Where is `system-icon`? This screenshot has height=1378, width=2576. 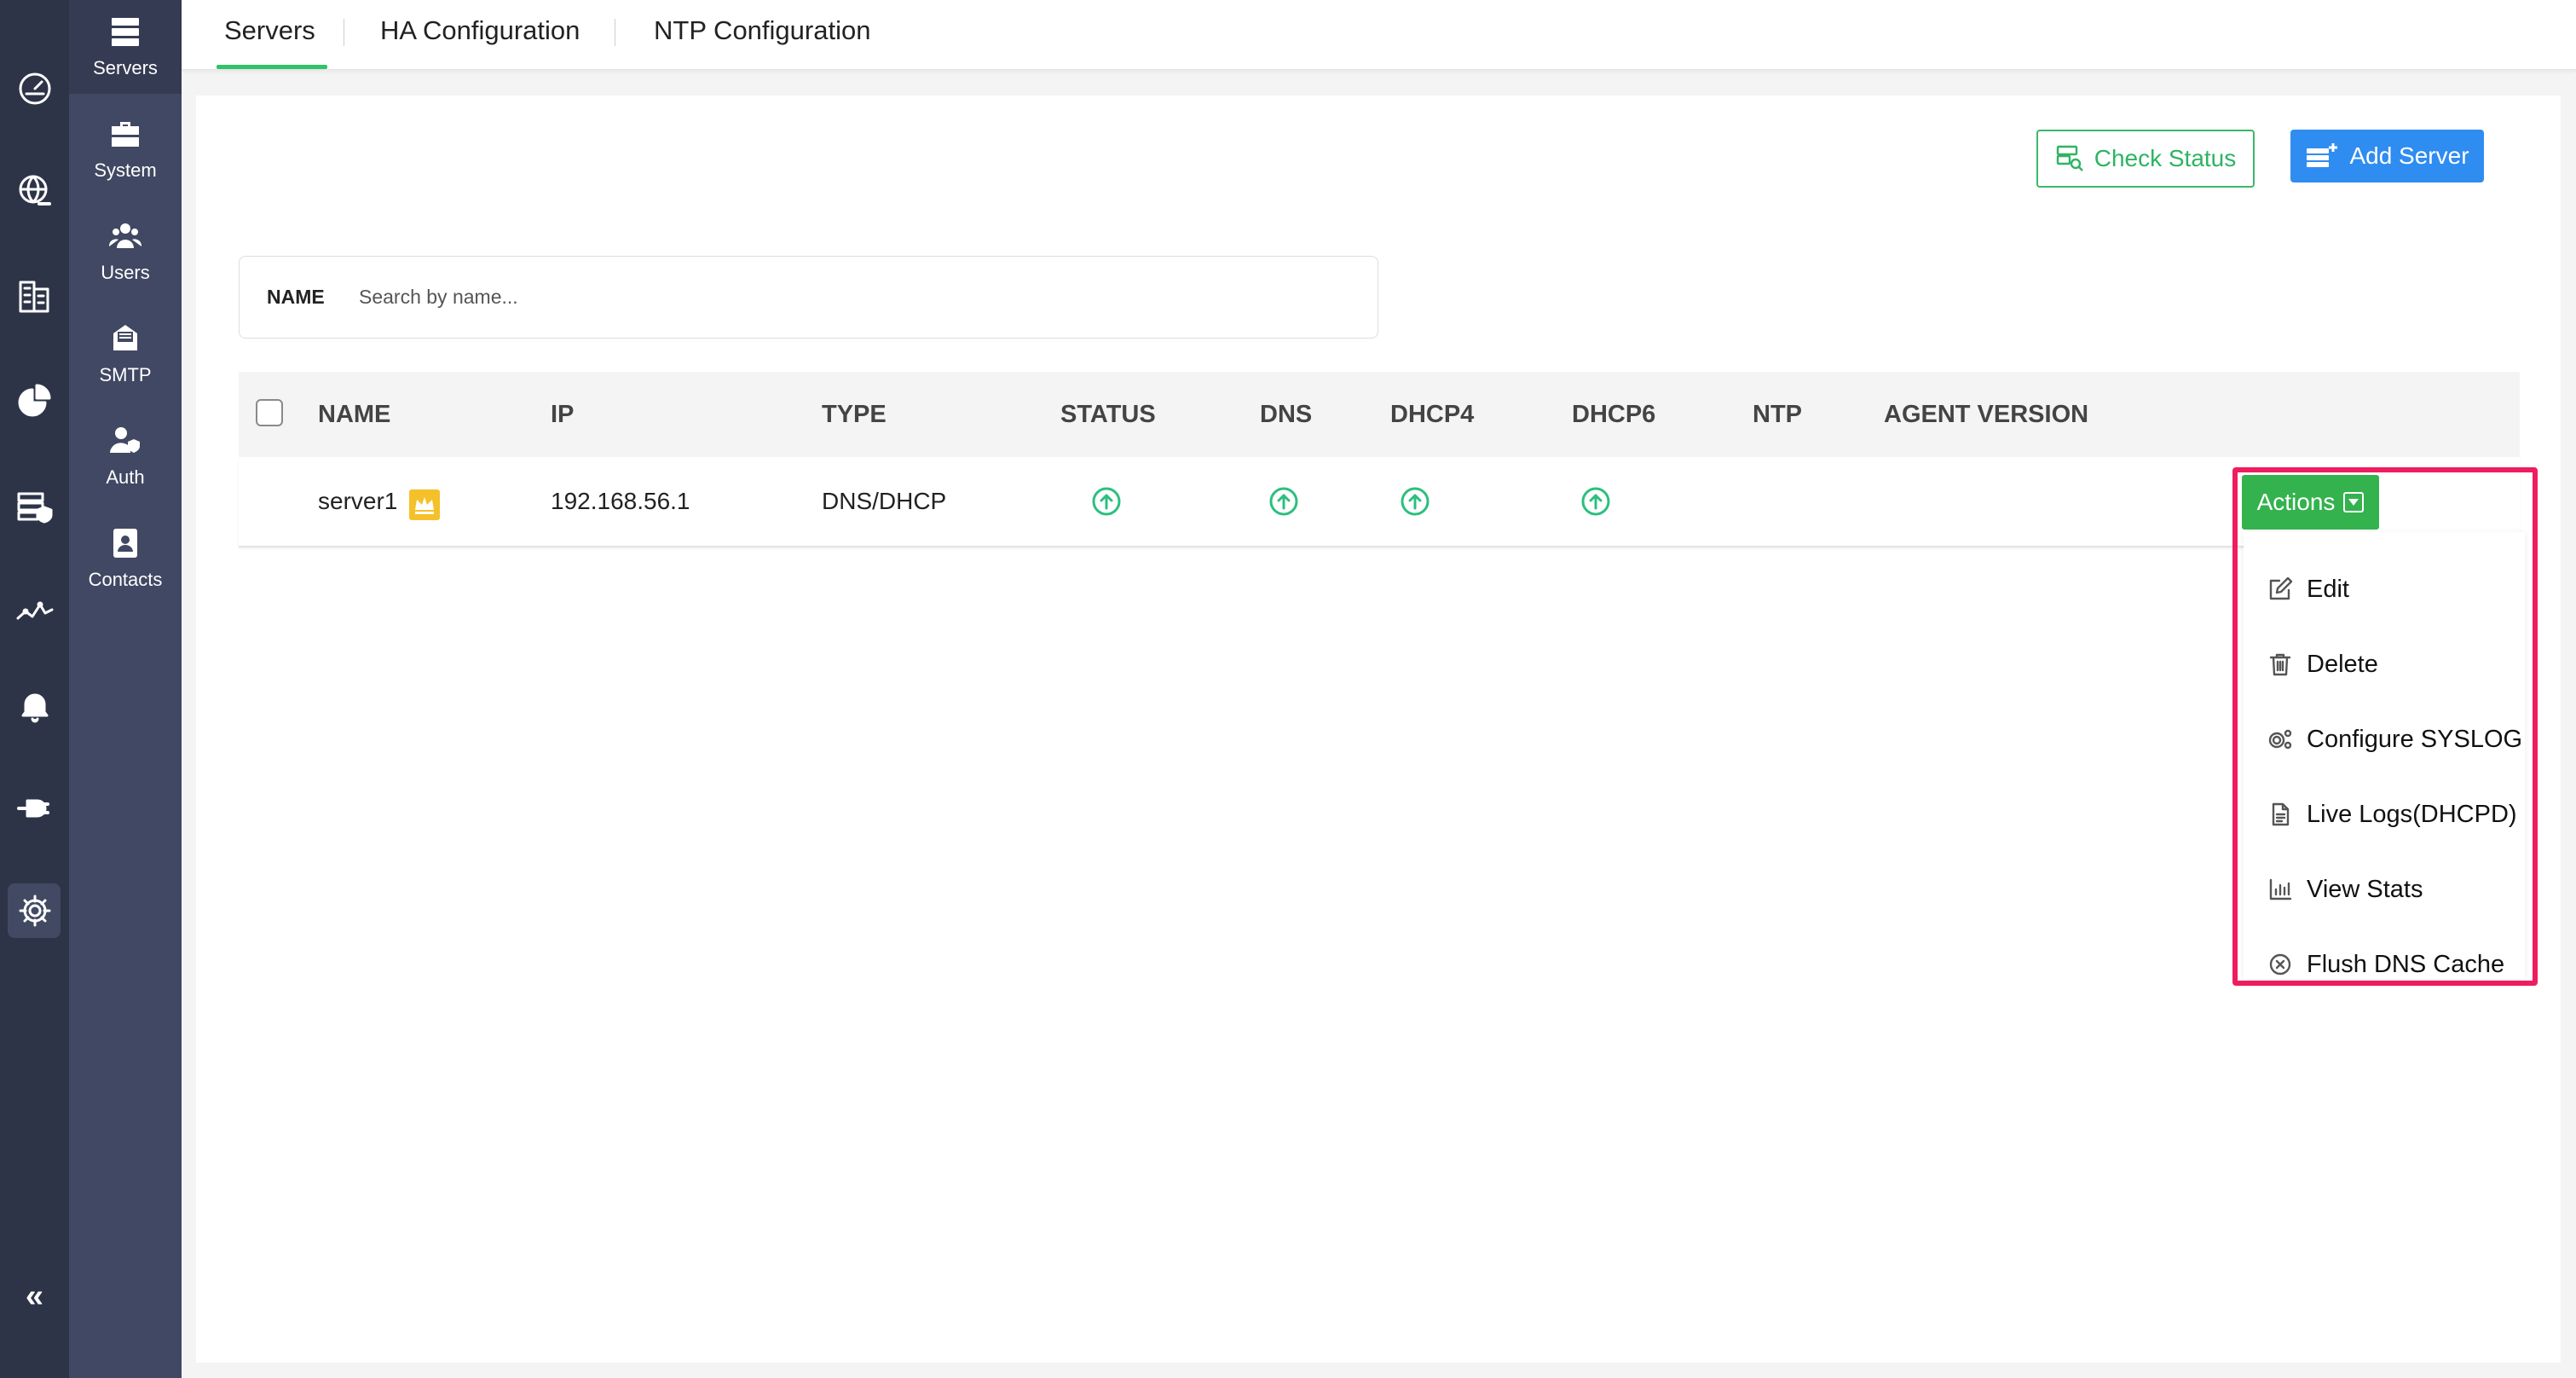 system-icon is located at coordinates (125, 134).